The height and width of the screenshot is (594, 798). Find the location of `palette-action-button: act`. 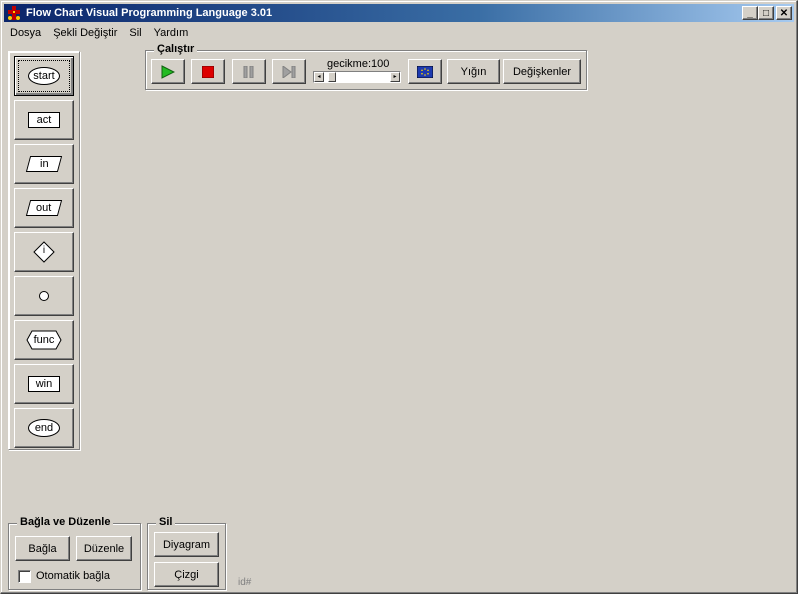

palette-action-button: act is located at coordinates (44, 120).